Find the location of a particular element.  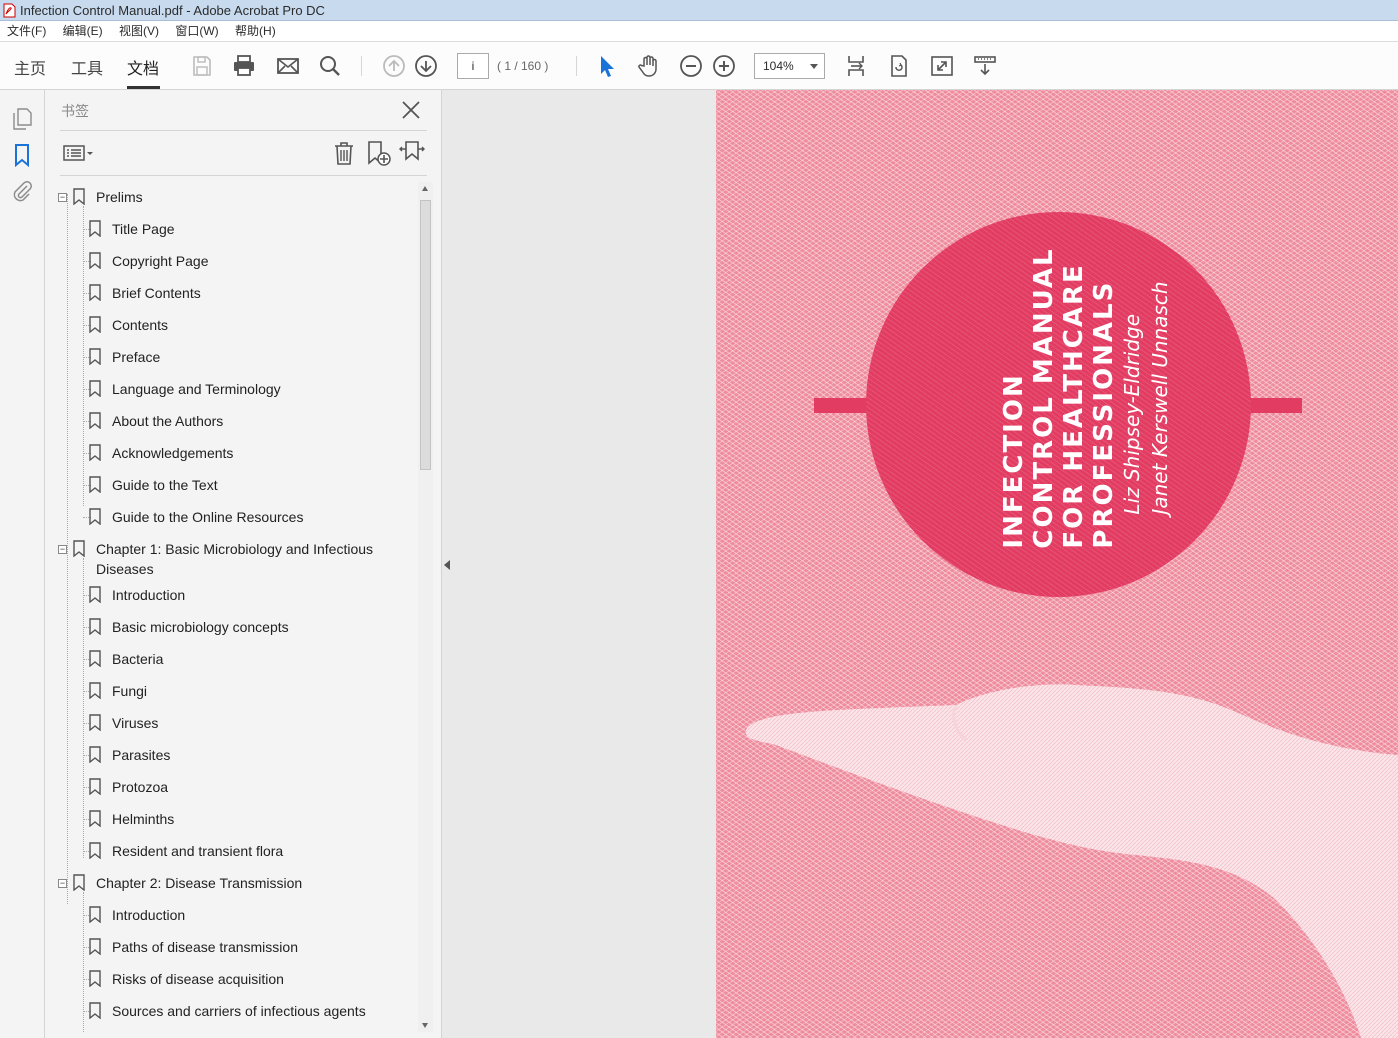

bookmark-label: Language and Terminology is located at coordinates (196, 389).